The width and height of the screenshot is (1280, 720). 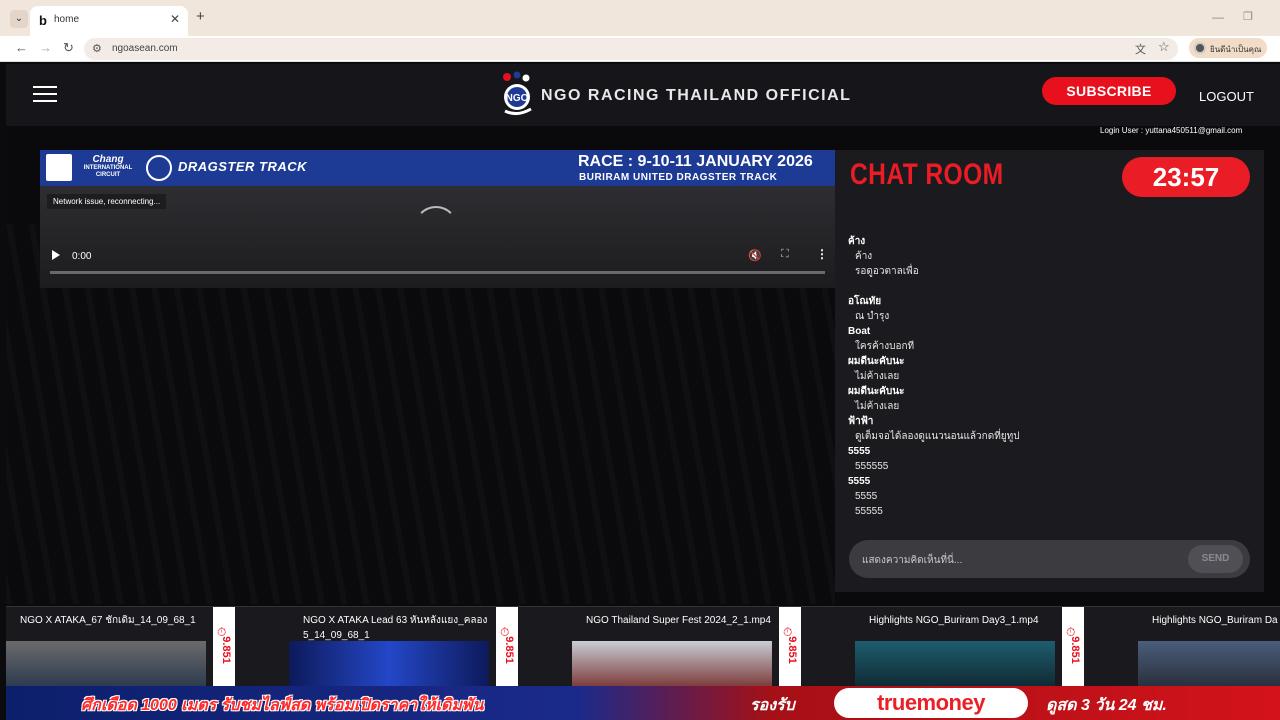 I want to click on ngo-logo: NGO, so click(x=517, y=95).